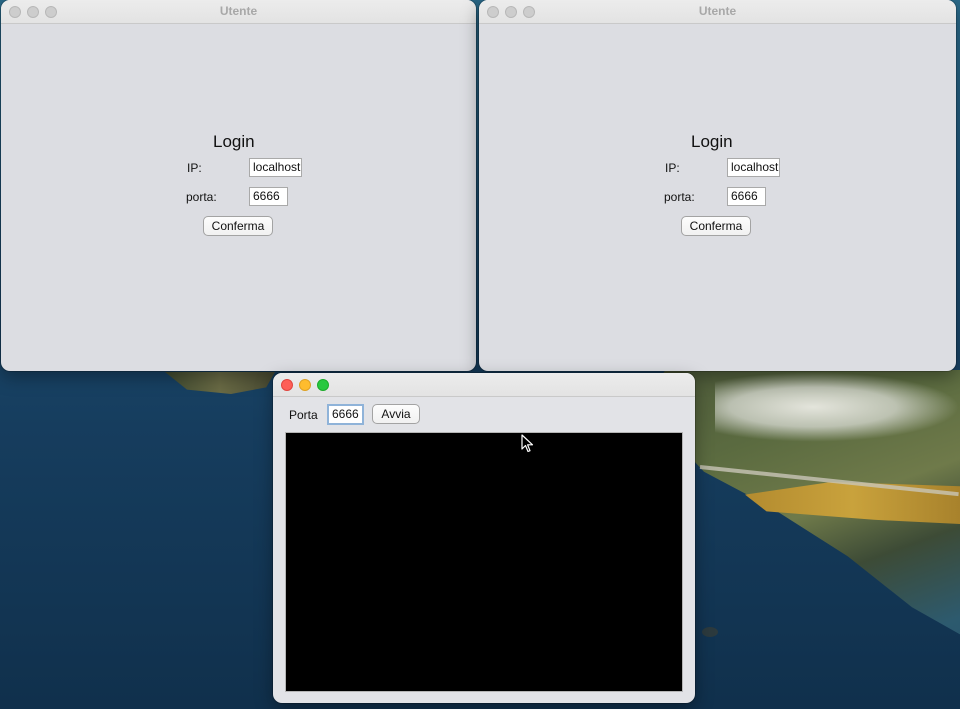 The width and height of the screenshot is (960, 709). Describe the element at coordinates (305, 385) in the screenshot. I see `minimize-icon` at that location.